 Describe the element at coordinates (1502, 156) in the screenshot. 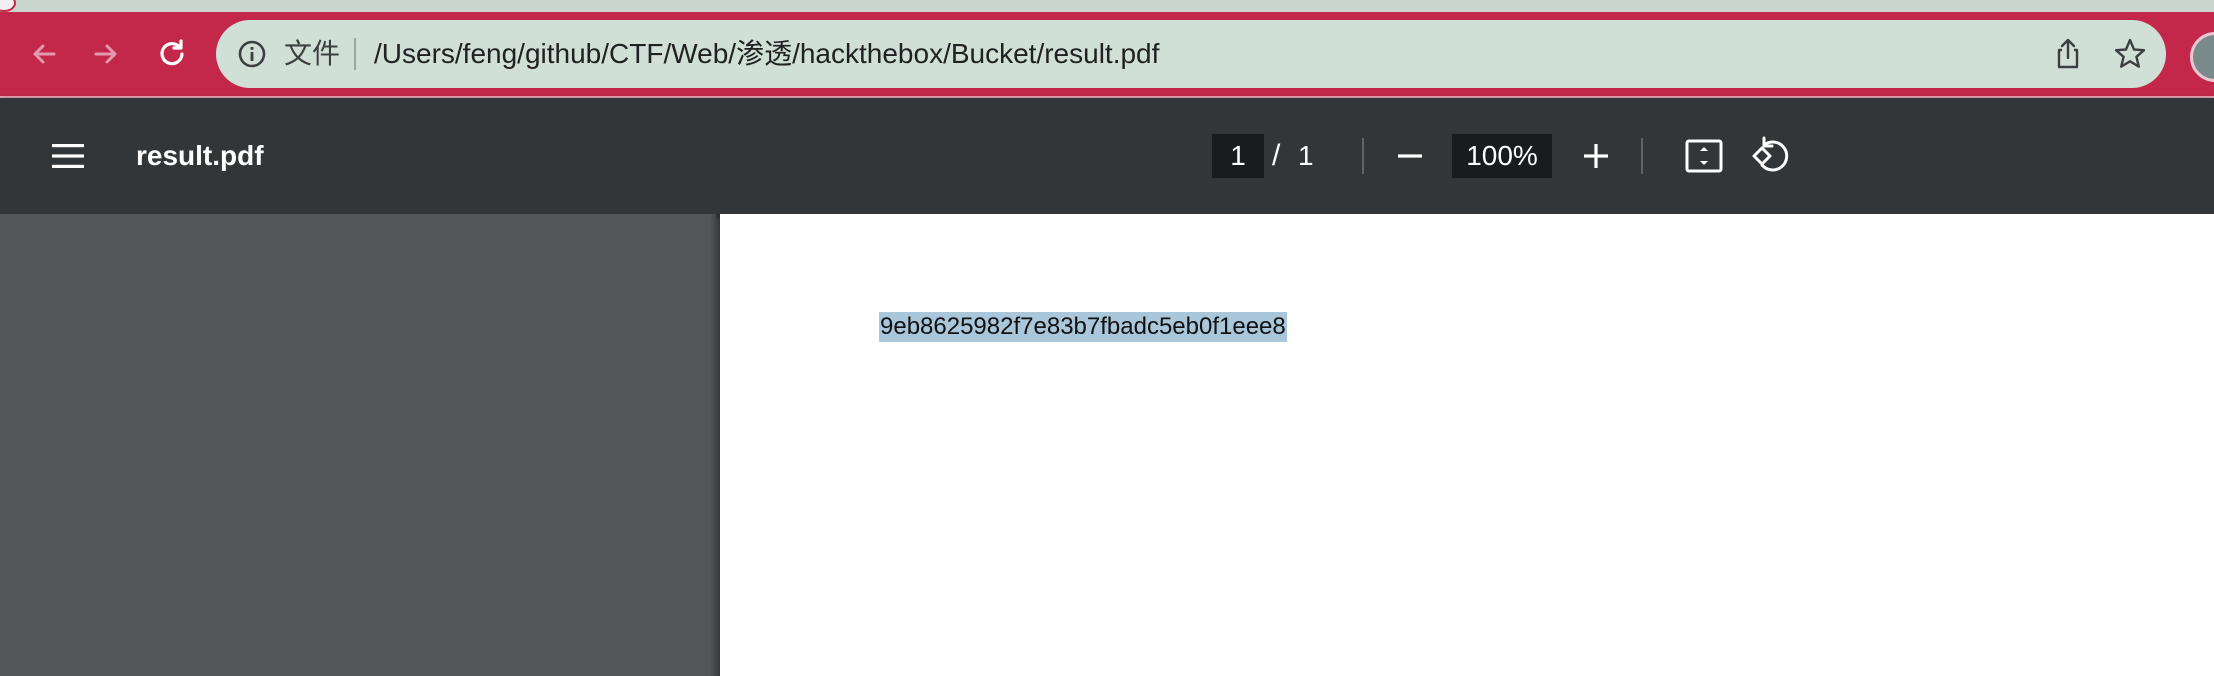

I see `zoom-level-input: 100%` at that location.